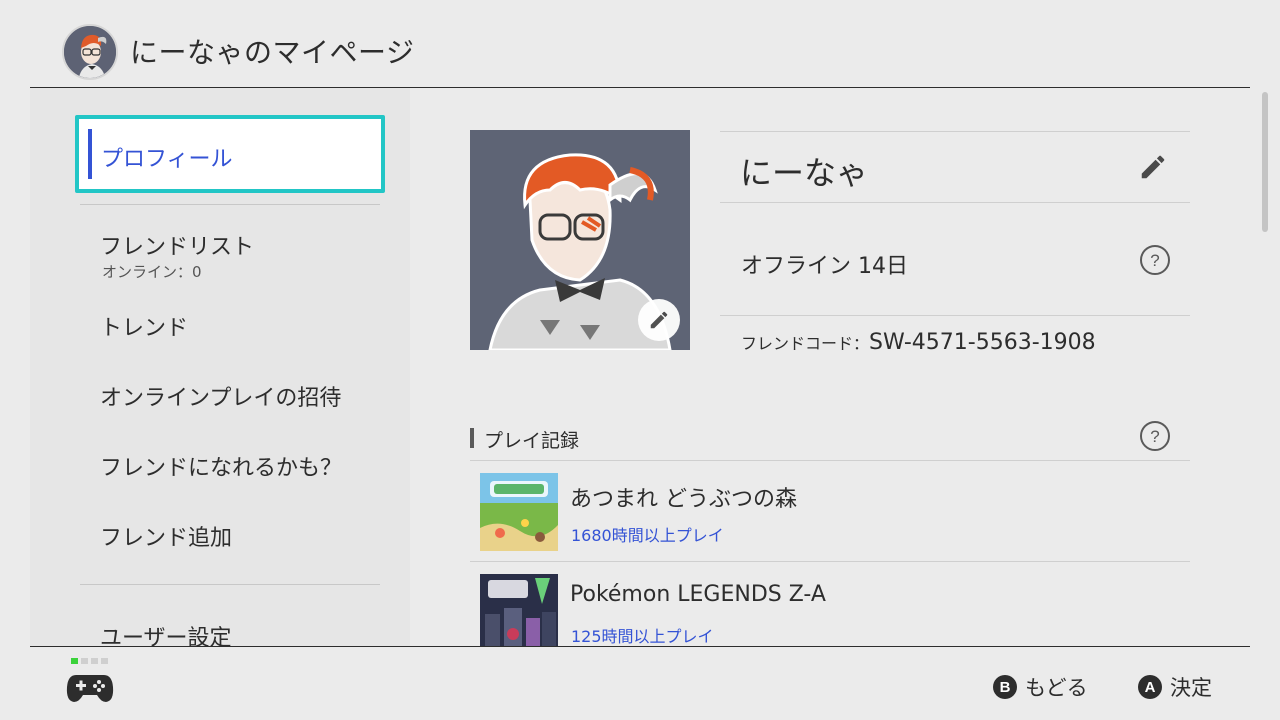 The height and width of the screenshot is (720, 1280). I want to click on player-dot-active, so click(74, 661).